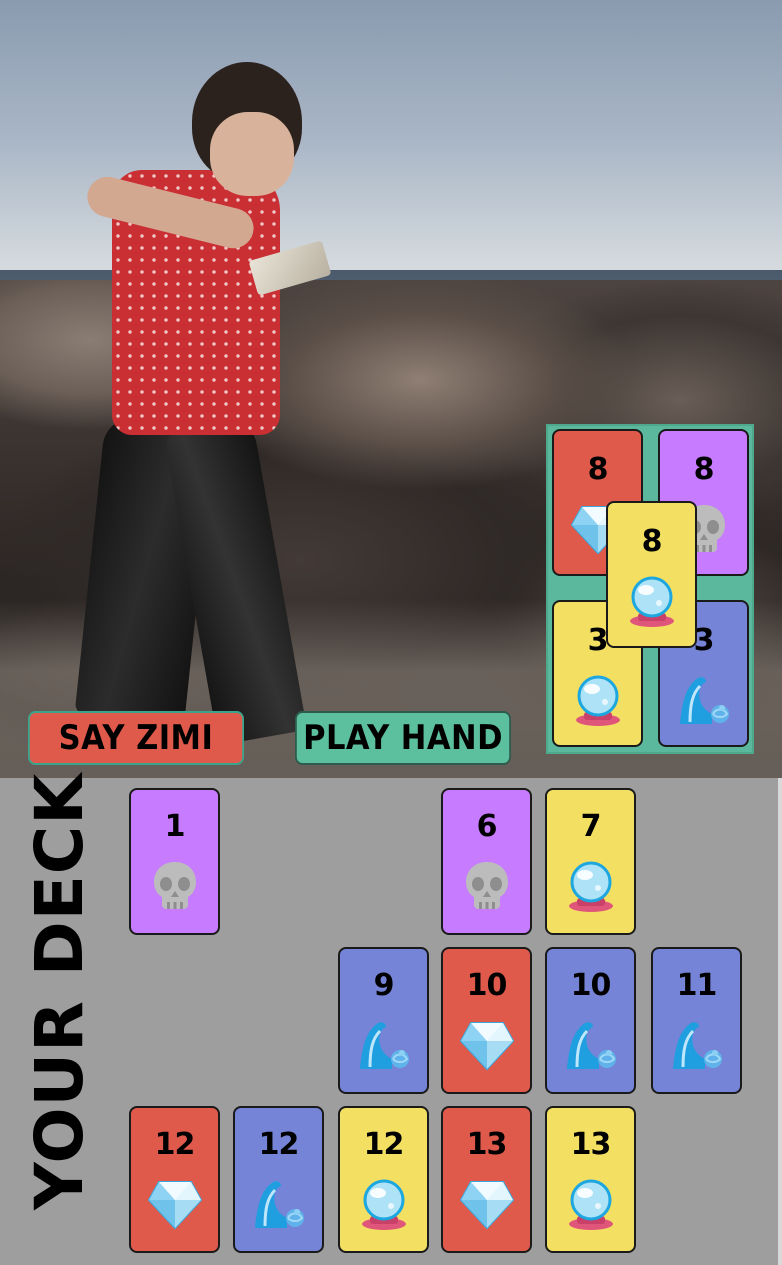  I want to click on card-yellow-12: 12, so click(383, 1179).